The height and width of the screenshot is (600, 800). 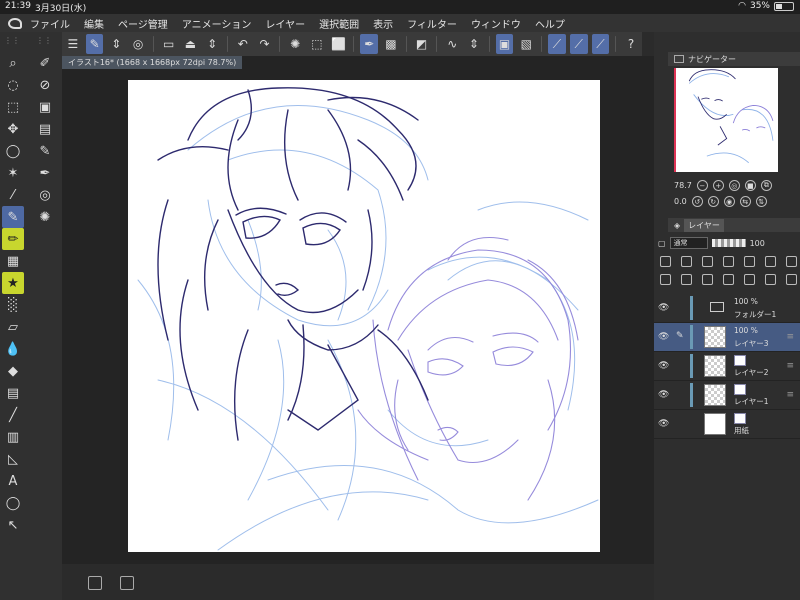 I want to click on layer-row-paper: 👁 用紙, so click(x=727, y=424).